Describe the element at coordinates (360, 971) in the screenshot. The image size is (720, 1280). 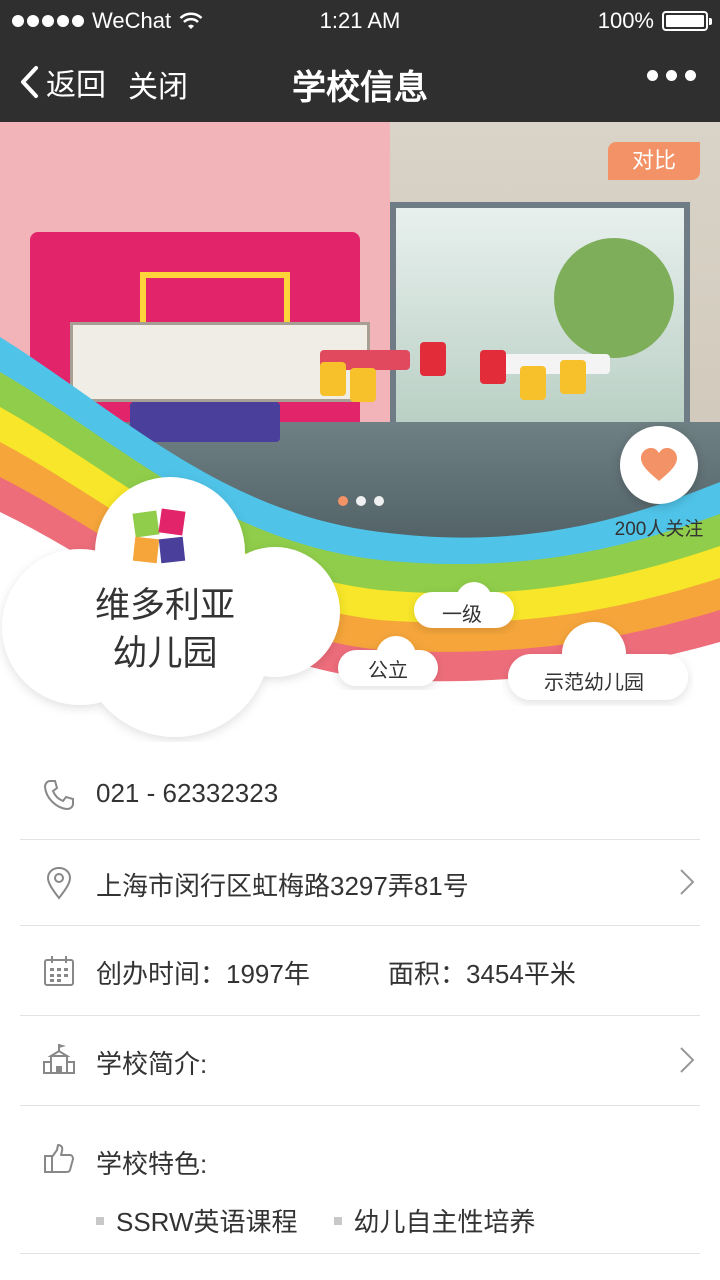
I see `founded-row: 创办时间：1997年 面积：3454平米` at that location.